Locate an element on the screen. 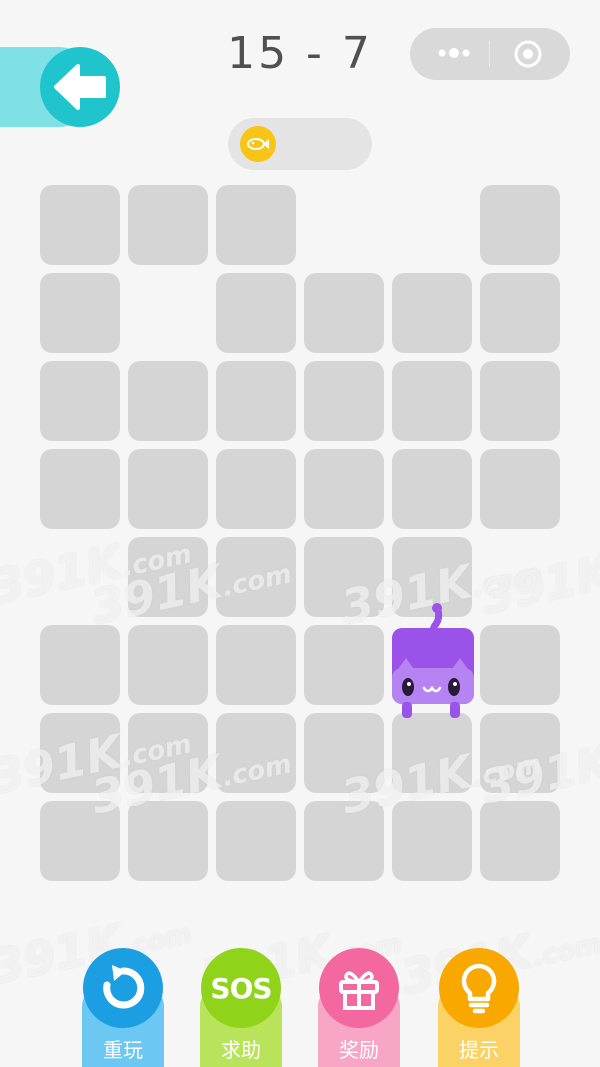 The width and height of the screenshot is (600, 1067). sos-icon: SOS is located at coordinates (241, 988).